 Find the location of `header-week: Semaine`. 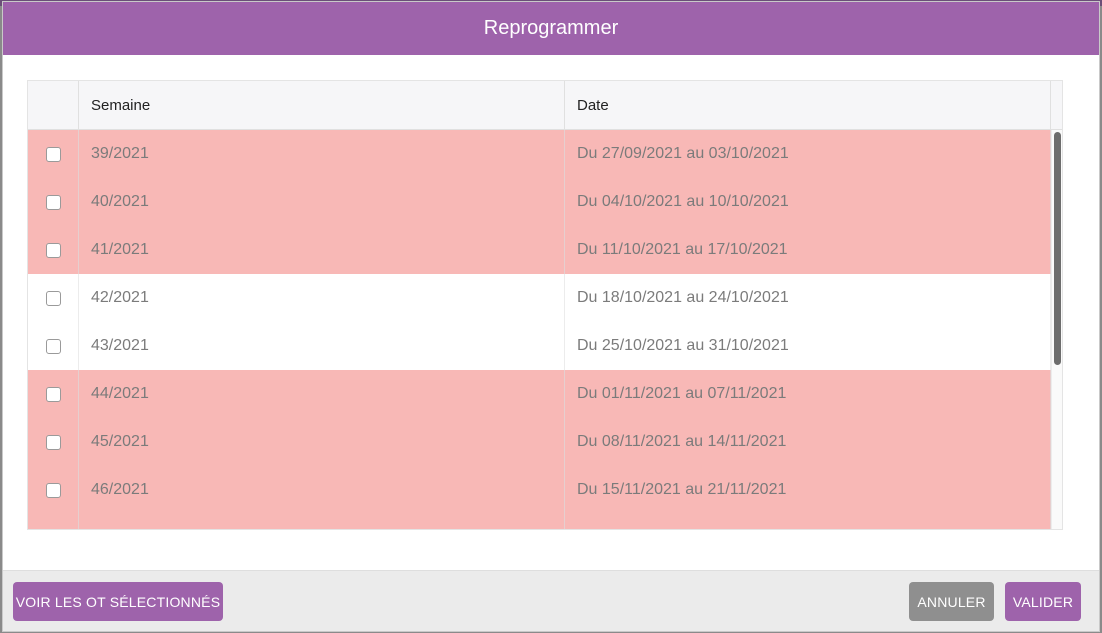

header-week: Semaine is located at coordinates (322, 105).